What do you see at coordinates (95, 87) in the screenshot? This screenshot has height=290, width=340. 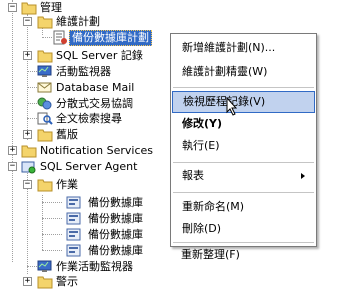 I see `tree-label: Database Mail` at bounding box center [95, 87].